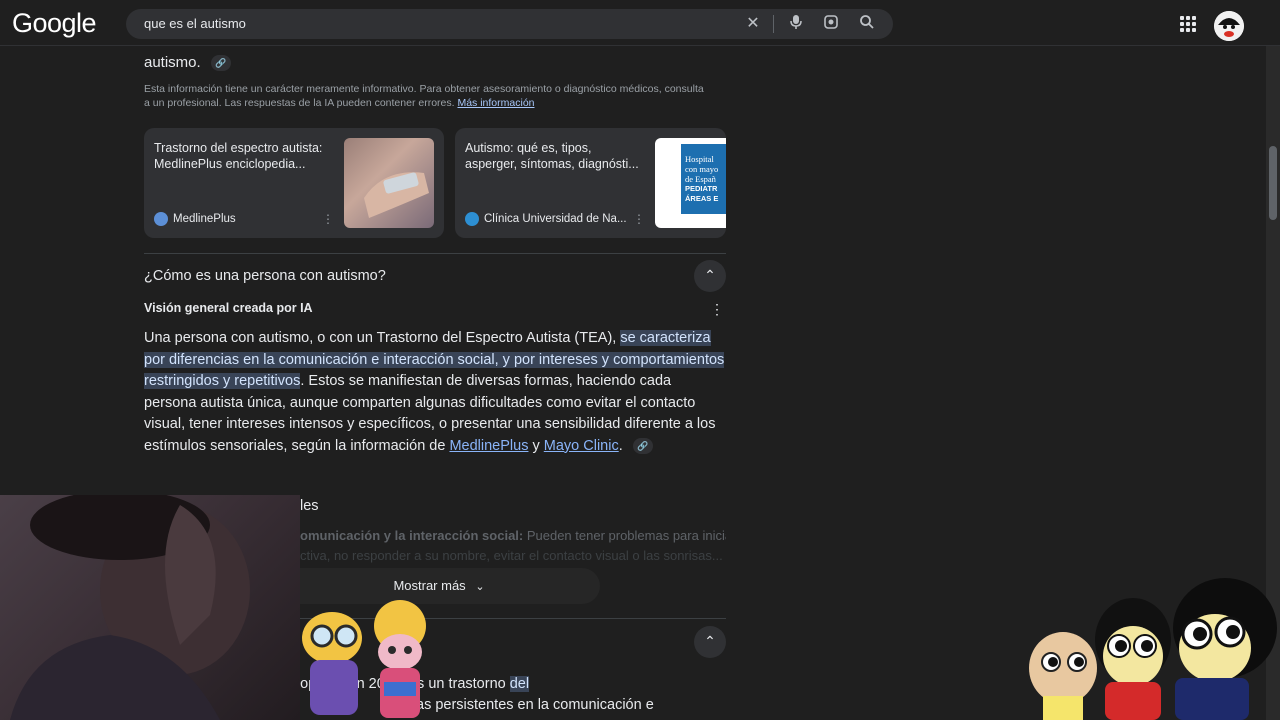  What do you see at coordinates (535, 705) in the screenshot?
I see `answer-line: as persistentes en la comunicación e` at bounding box center [535, 705].